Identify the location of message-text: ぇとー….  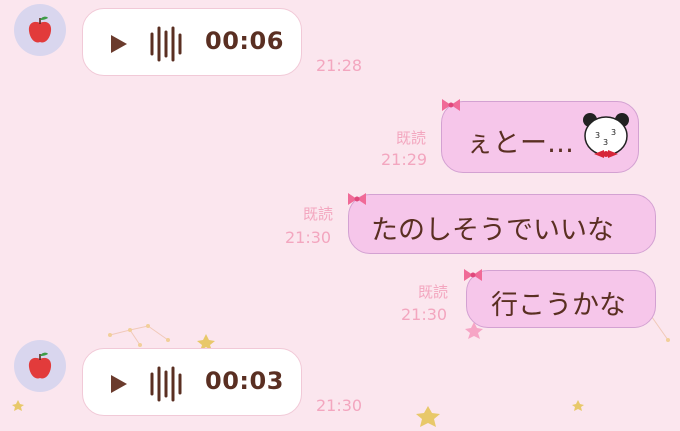
(520, 143).